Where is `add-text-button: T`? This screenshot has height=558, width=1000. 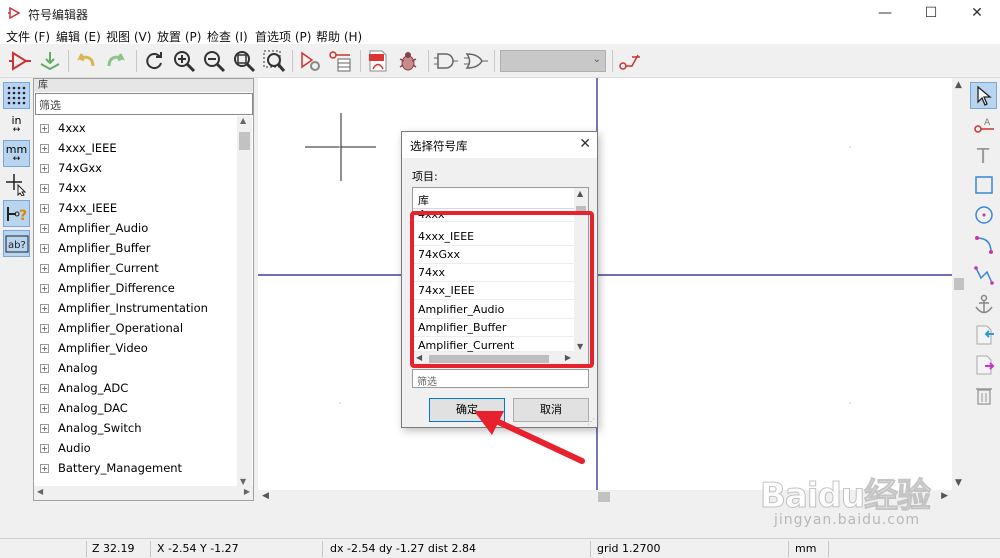
add-text-button: T is located at coordinates (983, 154).